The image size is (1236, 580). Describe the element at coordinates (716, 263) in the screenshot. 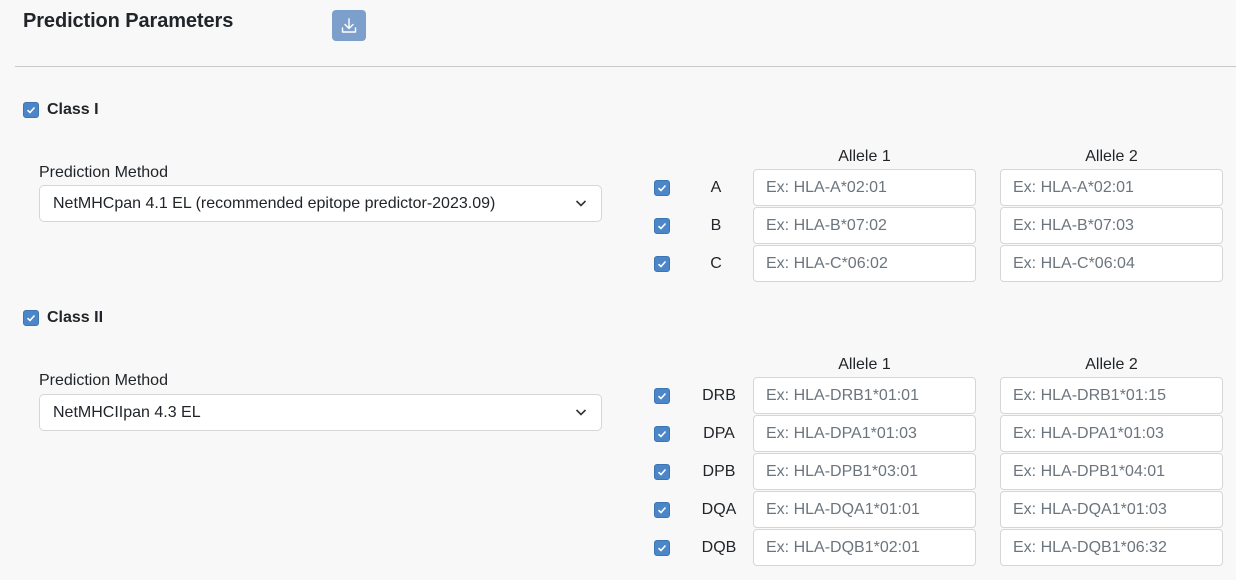

I see `locus-c-label: C` at that location.